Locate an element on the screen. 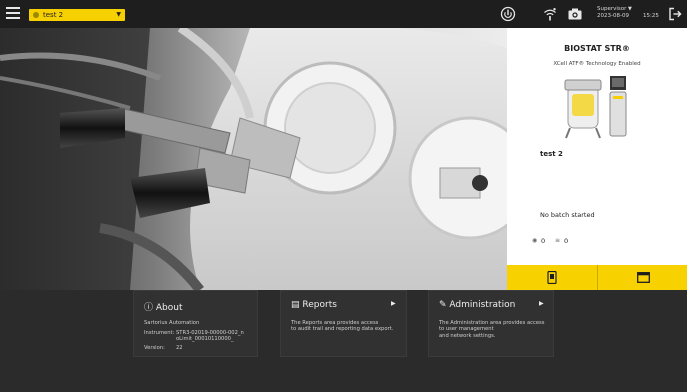 Image resolution: width=687 pixels, height=392 pixels. menu-icon is located at coordinates (13, 13).